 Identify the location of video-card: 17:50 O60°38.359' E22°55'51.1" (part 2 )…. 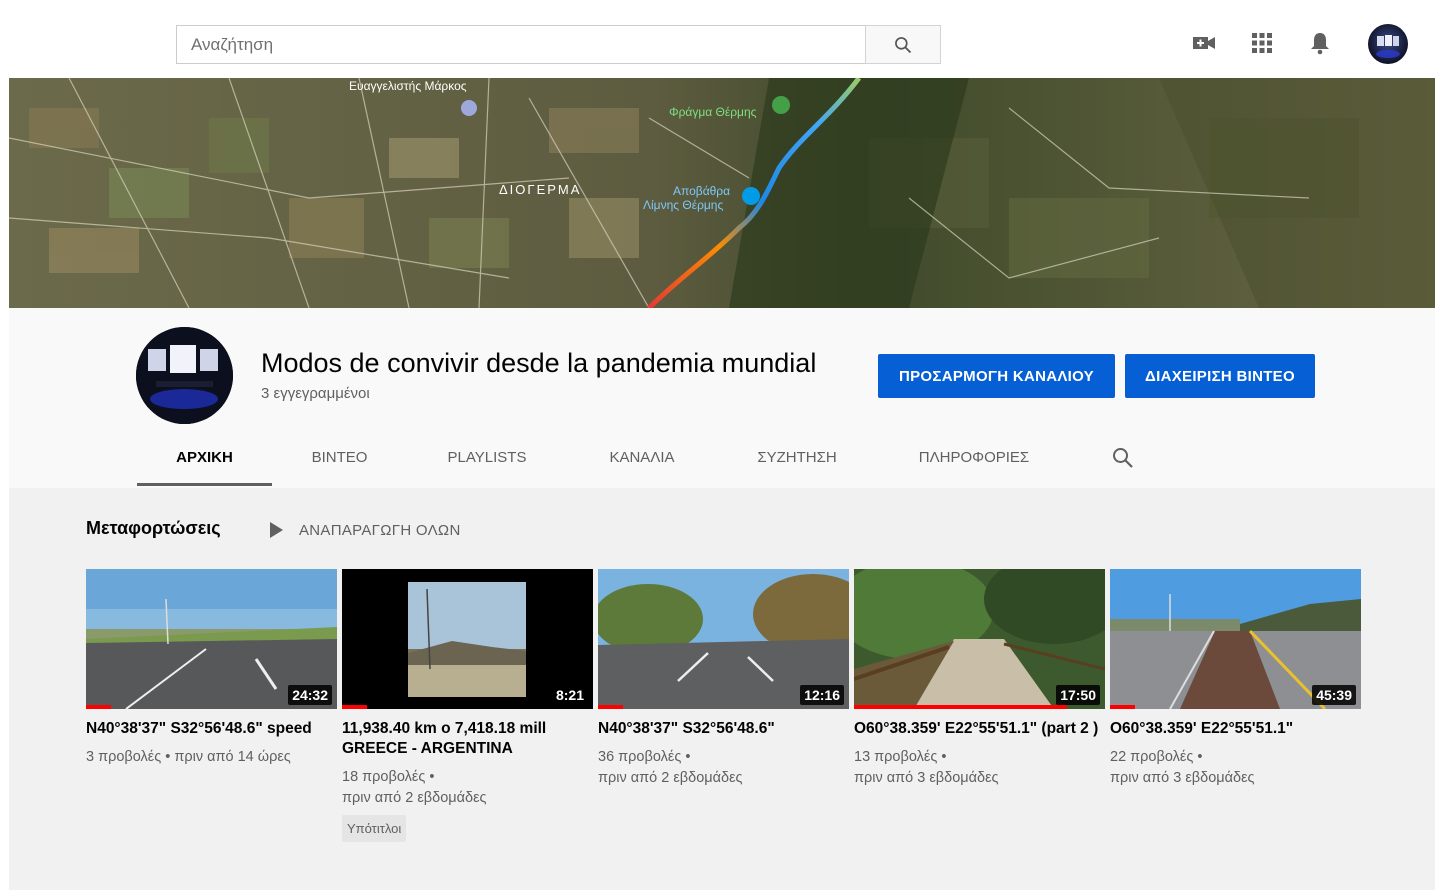
(979, 679).